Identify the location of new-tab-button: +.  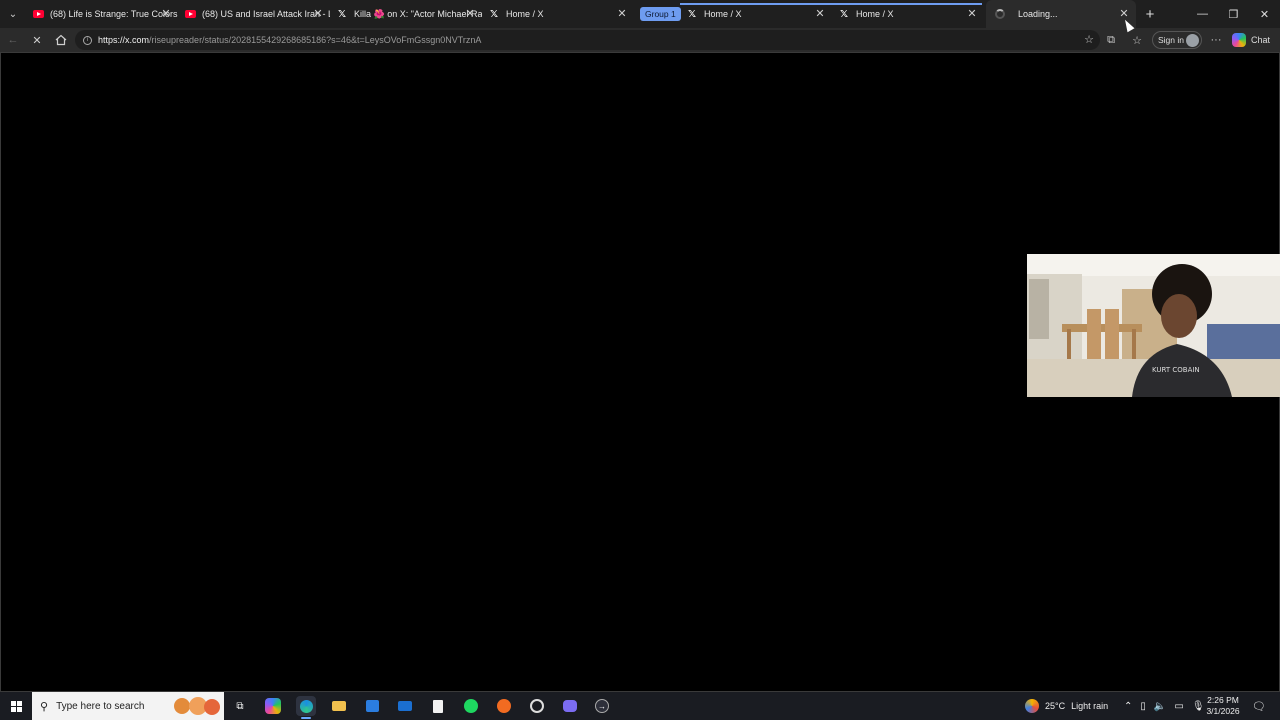
(1150, 14).